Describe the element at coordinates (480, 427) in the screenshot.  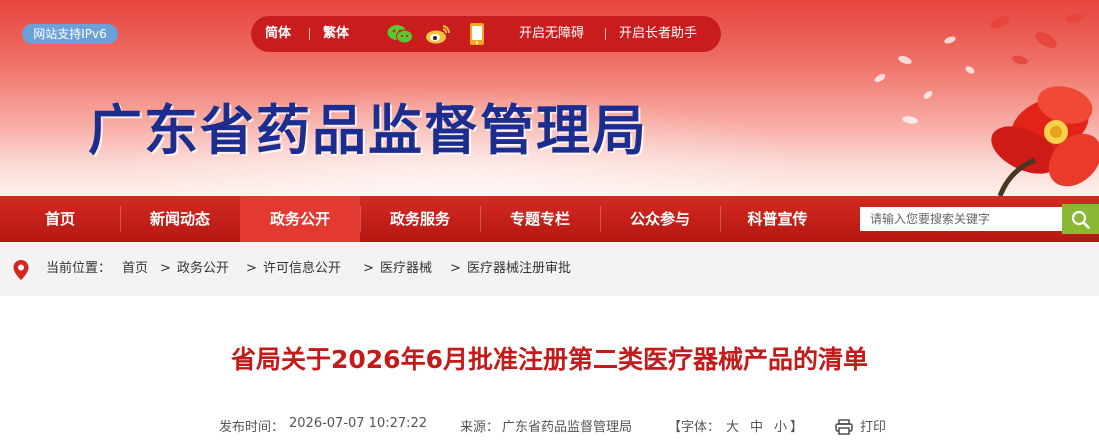
I see `source-label: 来源：` at that location.